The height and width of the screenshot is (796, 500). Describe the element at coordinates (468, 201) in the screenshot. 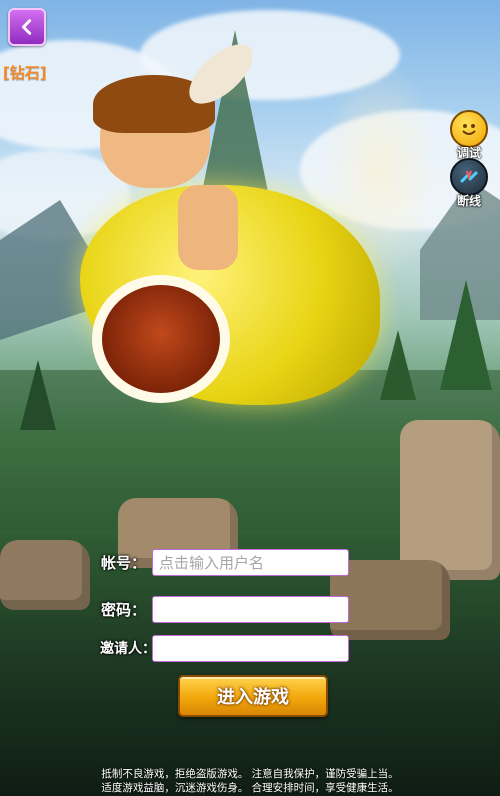

I see `disconnect-label: 断线` at that location.